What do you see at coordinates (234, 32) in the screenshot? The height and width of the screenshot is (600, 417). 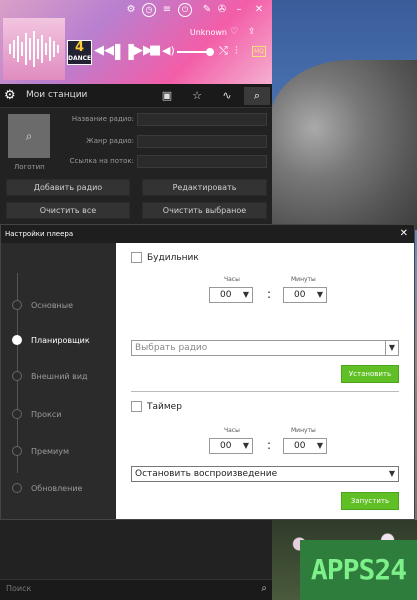 I see `heart-icon: ♡` at bounding box center [234, 32].